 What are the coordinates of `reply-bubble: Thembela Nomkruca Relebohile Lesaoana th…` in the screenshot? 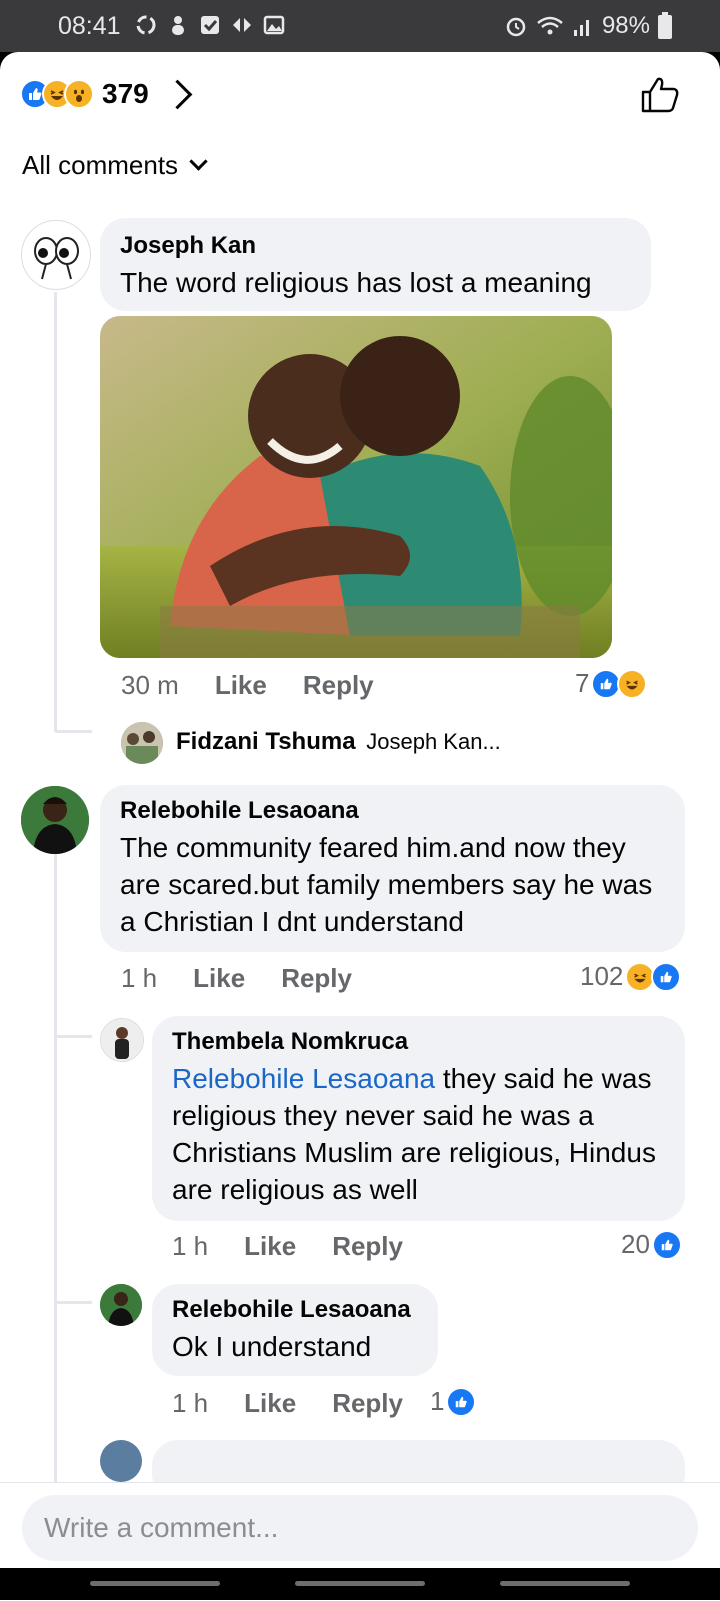 It's located at (418, 1118).